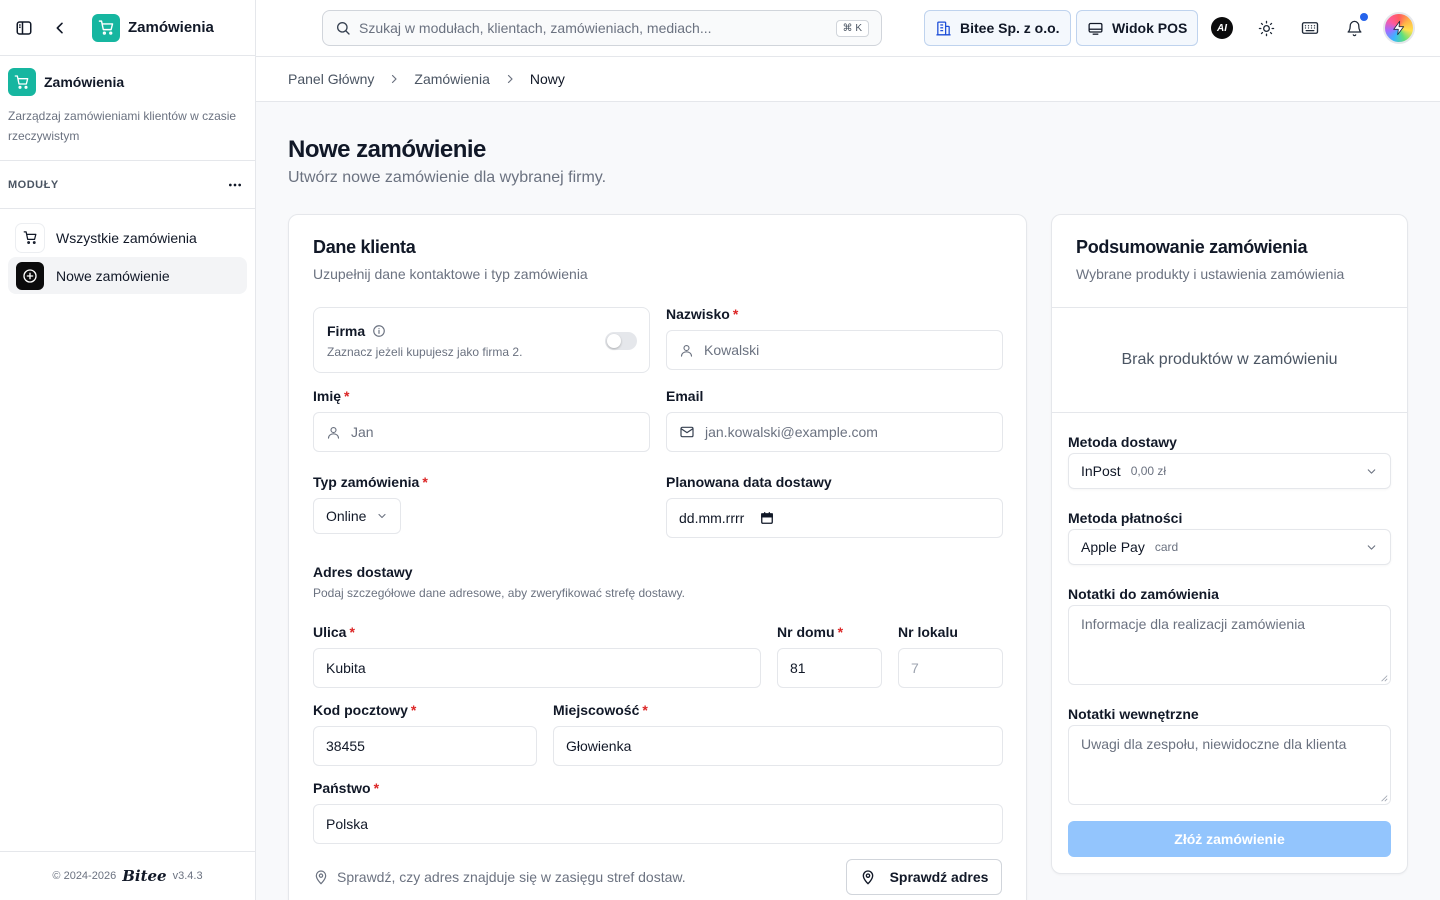 The image size is (1440, 900). I want to click on back-chevron-icon, so click(60, 28).